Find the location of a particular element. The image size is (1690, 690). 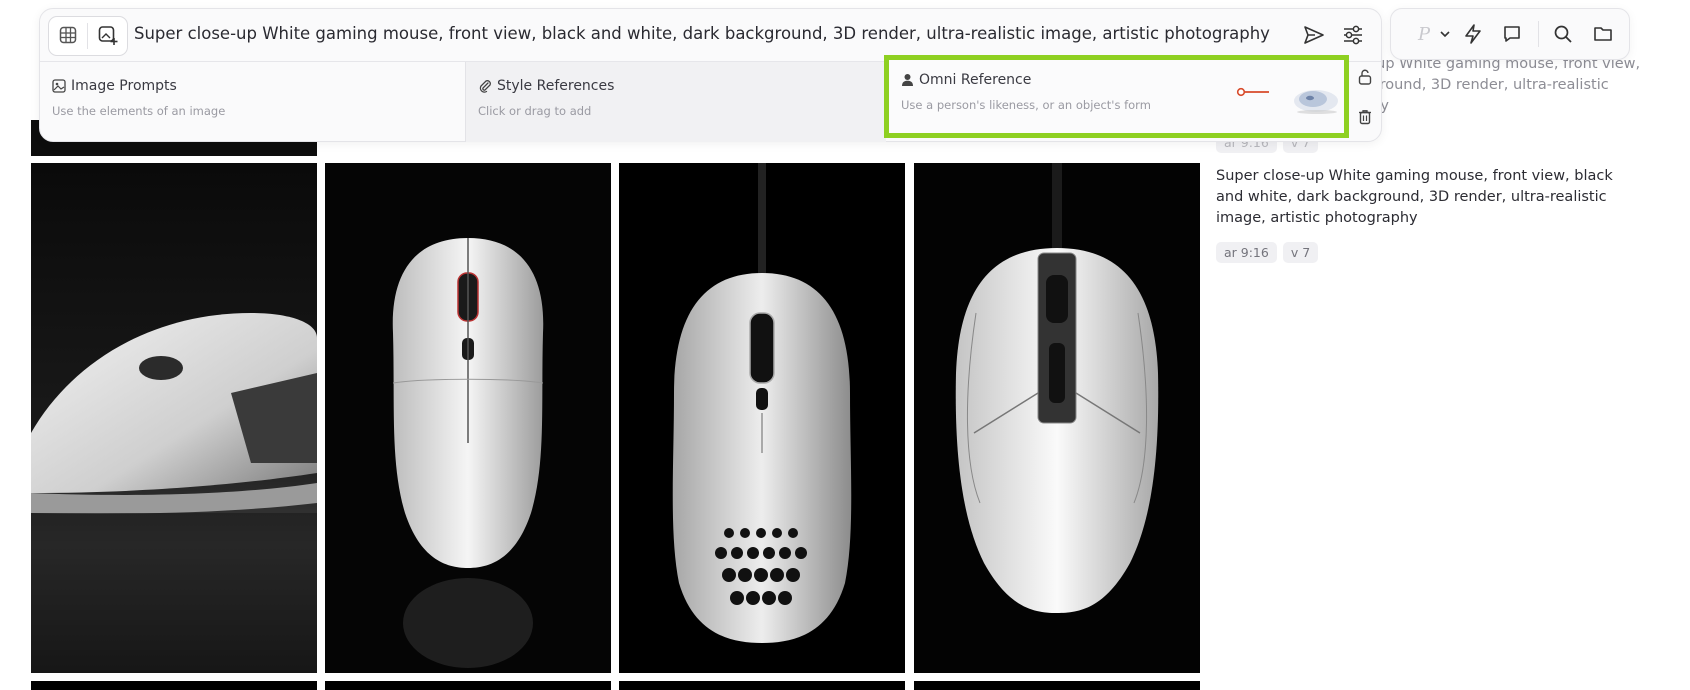

grid-icon is located at coordinates (68, 35).